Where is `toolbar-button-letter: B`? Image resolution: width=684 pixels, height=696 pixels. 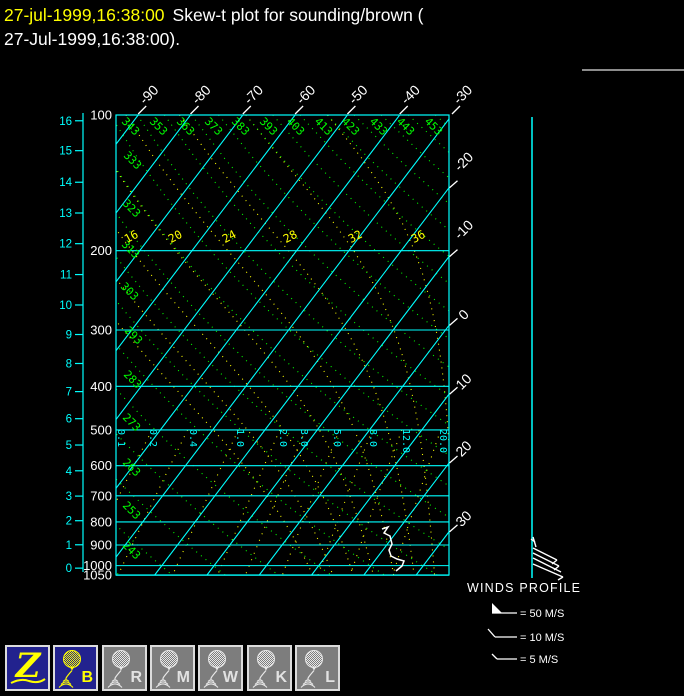 toolbar-button-letter: B is located at coordinates (87, 677).